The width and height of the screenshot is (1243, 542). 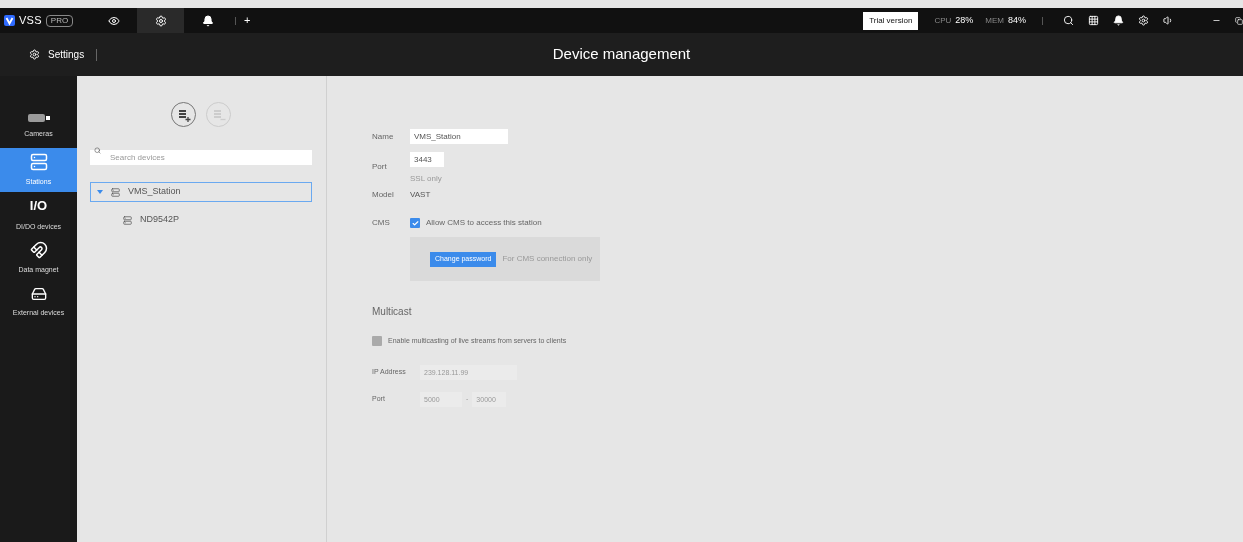 I want to click on io-icon: I/O, so click(x=38, y=206).